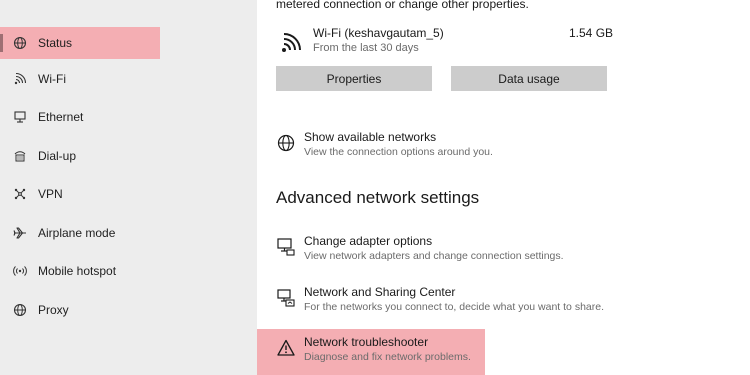 The width and height of the screenshot is (750, 375). What do you see at coordinates (529, 78) in the screenshot?
I see `data-usage-button: Data usage` at bounding box center [529, 78].